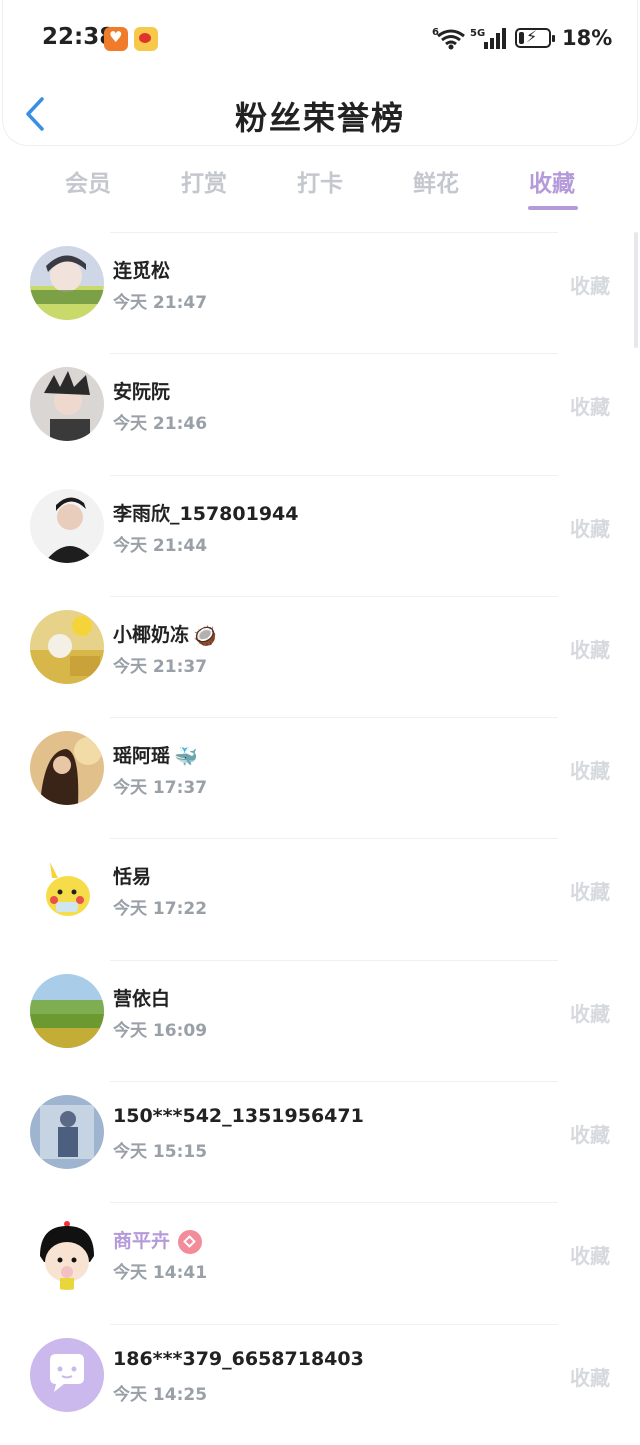 Image resolution: width=640 pixels, height=1445 pixels. I want to click on scrollbar, so click(636, 290).